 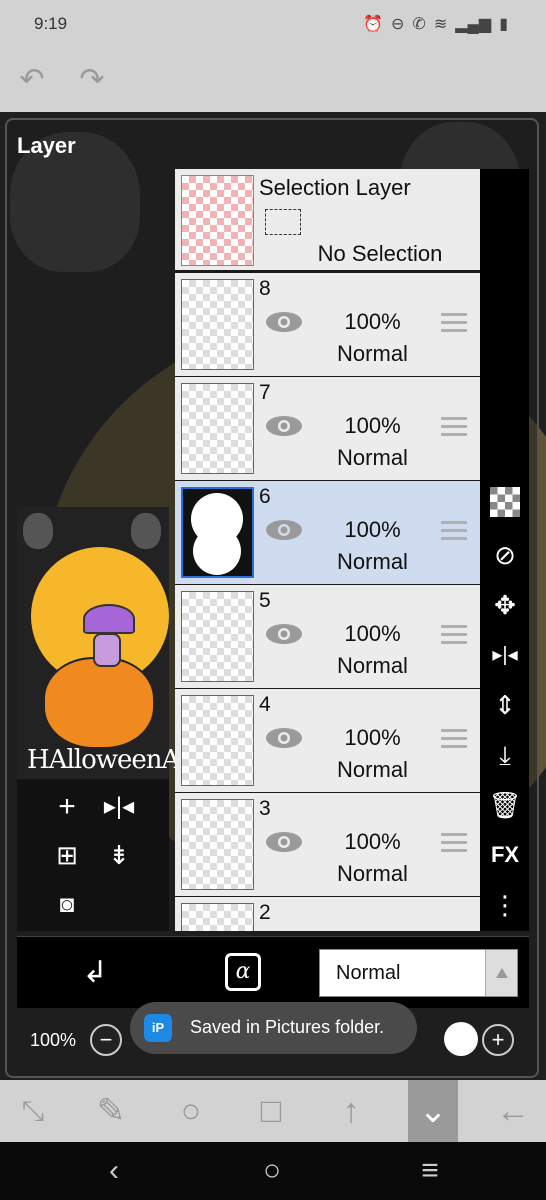 I want to click on layer-row: 4 100% Normal, so click(x=327, y=740).